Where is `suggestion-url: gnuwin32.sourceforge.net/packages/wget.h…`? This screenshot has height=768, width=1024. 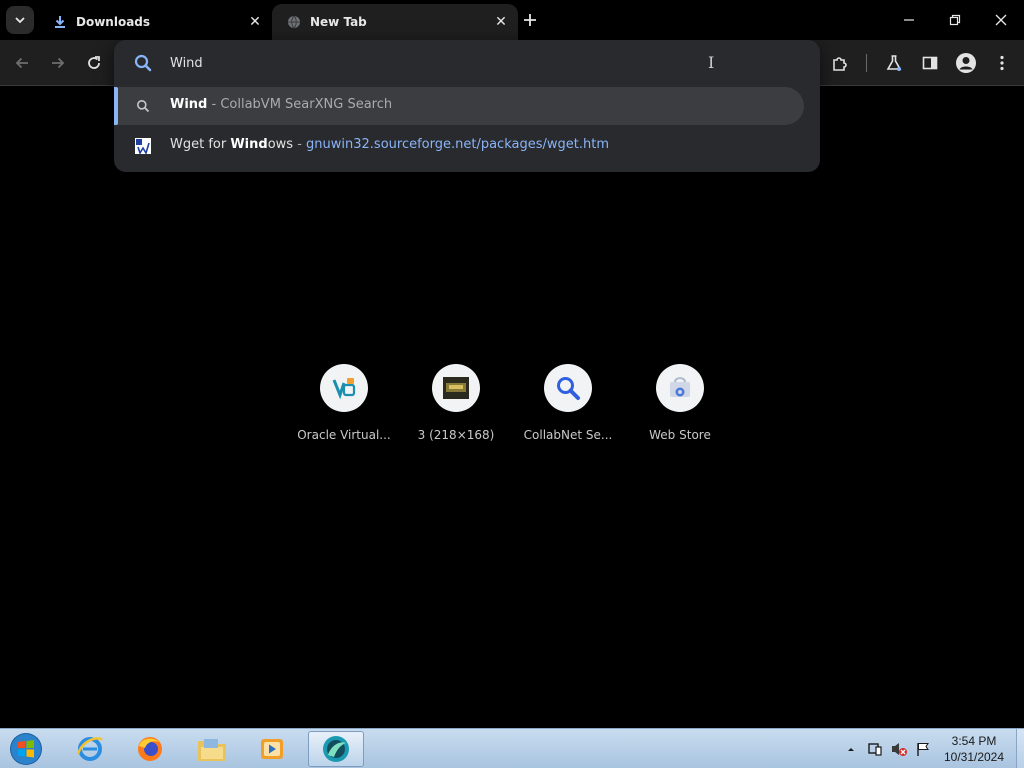
suggestion-url: gnuwin32.sourceforge.net/packages/wget.h… is located at coordinates (457, 144).